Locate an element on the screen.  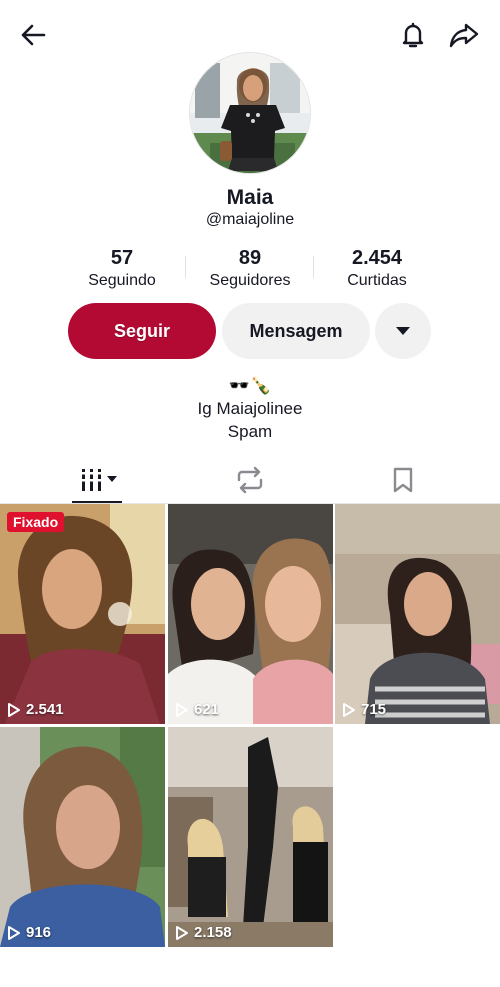
grid-bars-icon is located at coordinates (98, 479).